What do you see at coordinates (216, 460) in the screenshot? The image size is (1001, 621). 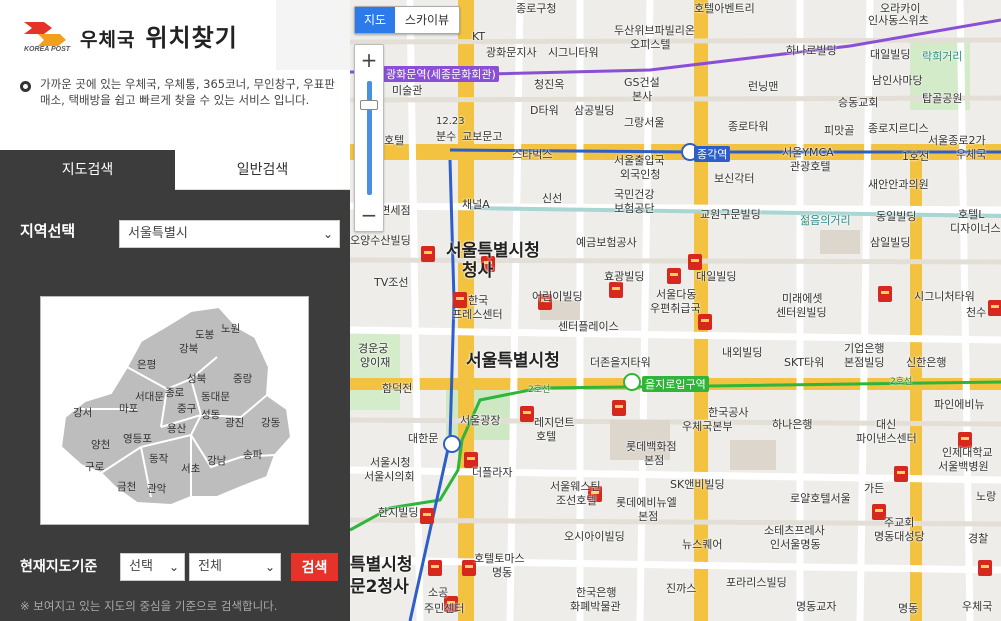 I see `district-gangnam: 강남` at bounding box center [216, 460].